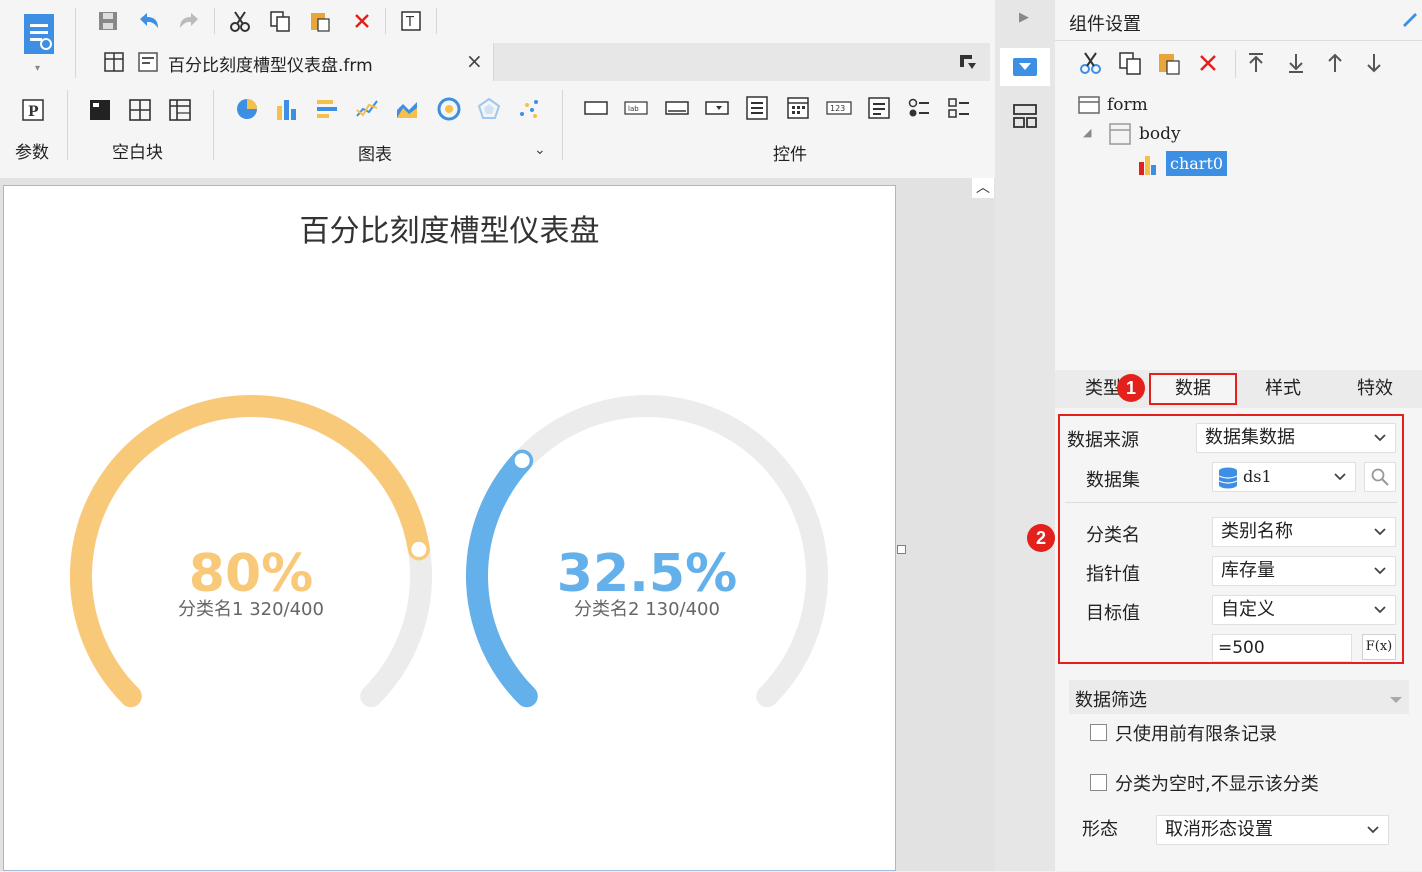  What do you see at coordinates (449, 111) in the screenshot?
I see `gauge-chart-icon` at bounding box center [449, 111].